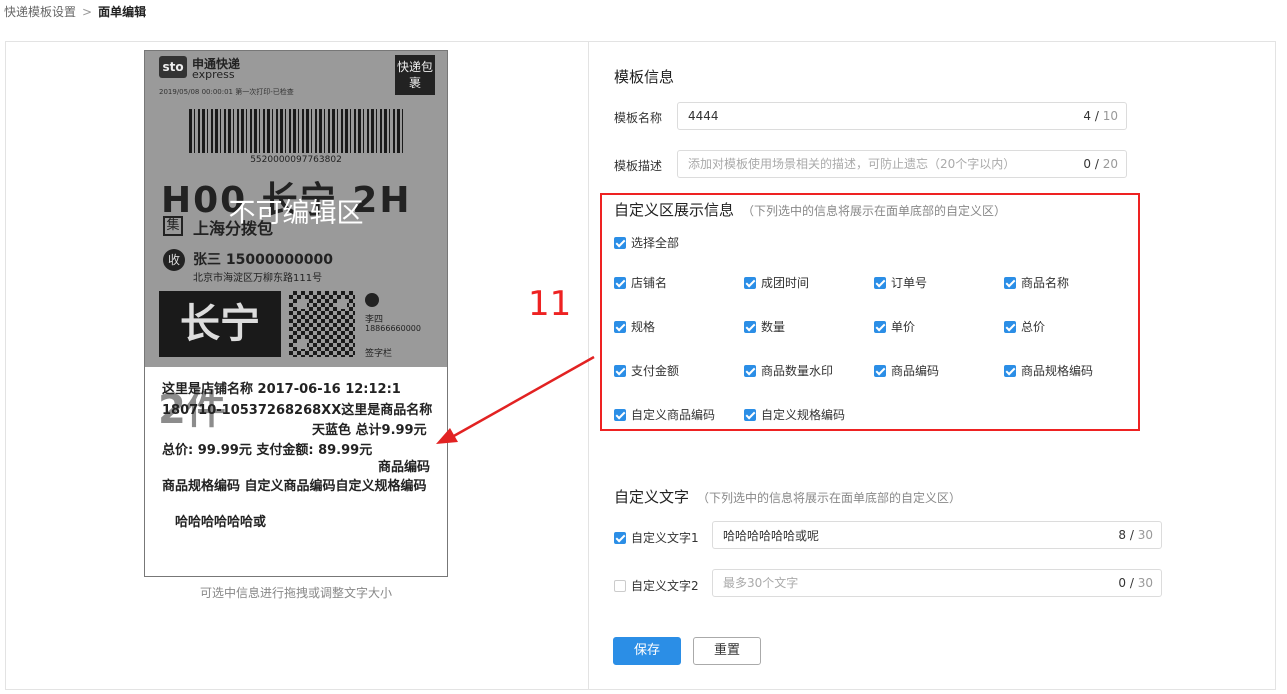 The width and height of the screenshot is (1287, 694). What do you see at coordinates (646, 370) in the screenshot?
I see `option-payment: 支付金额` at bounding box center [646, 370].